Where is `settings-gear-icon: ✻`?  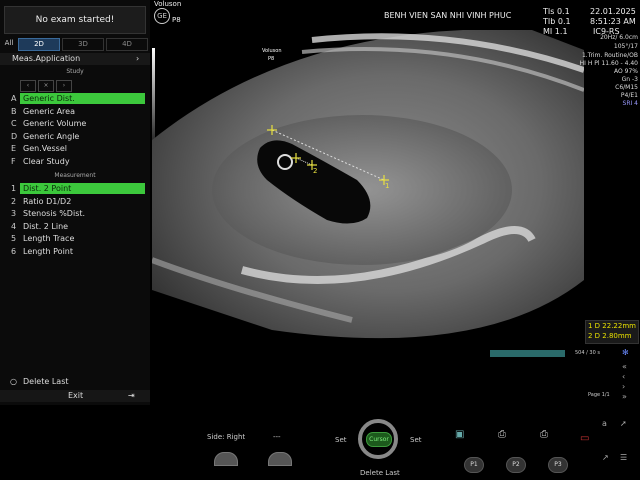
settings-gear-icon: ✻ is located at coordinates (625, 352).